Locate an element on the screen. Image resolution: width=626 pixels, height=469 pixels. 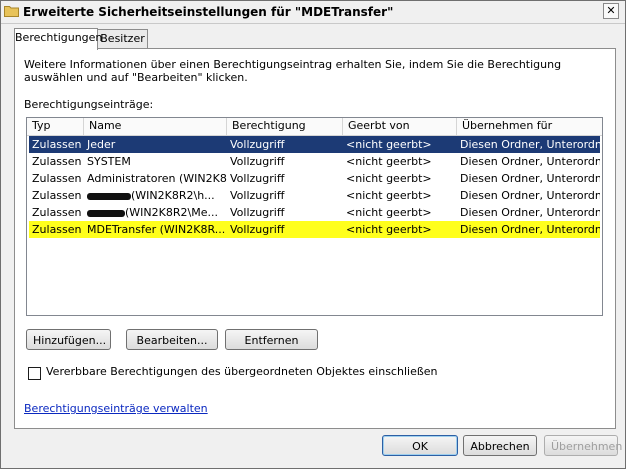
folder-icon is located at coordinates (11, 11).